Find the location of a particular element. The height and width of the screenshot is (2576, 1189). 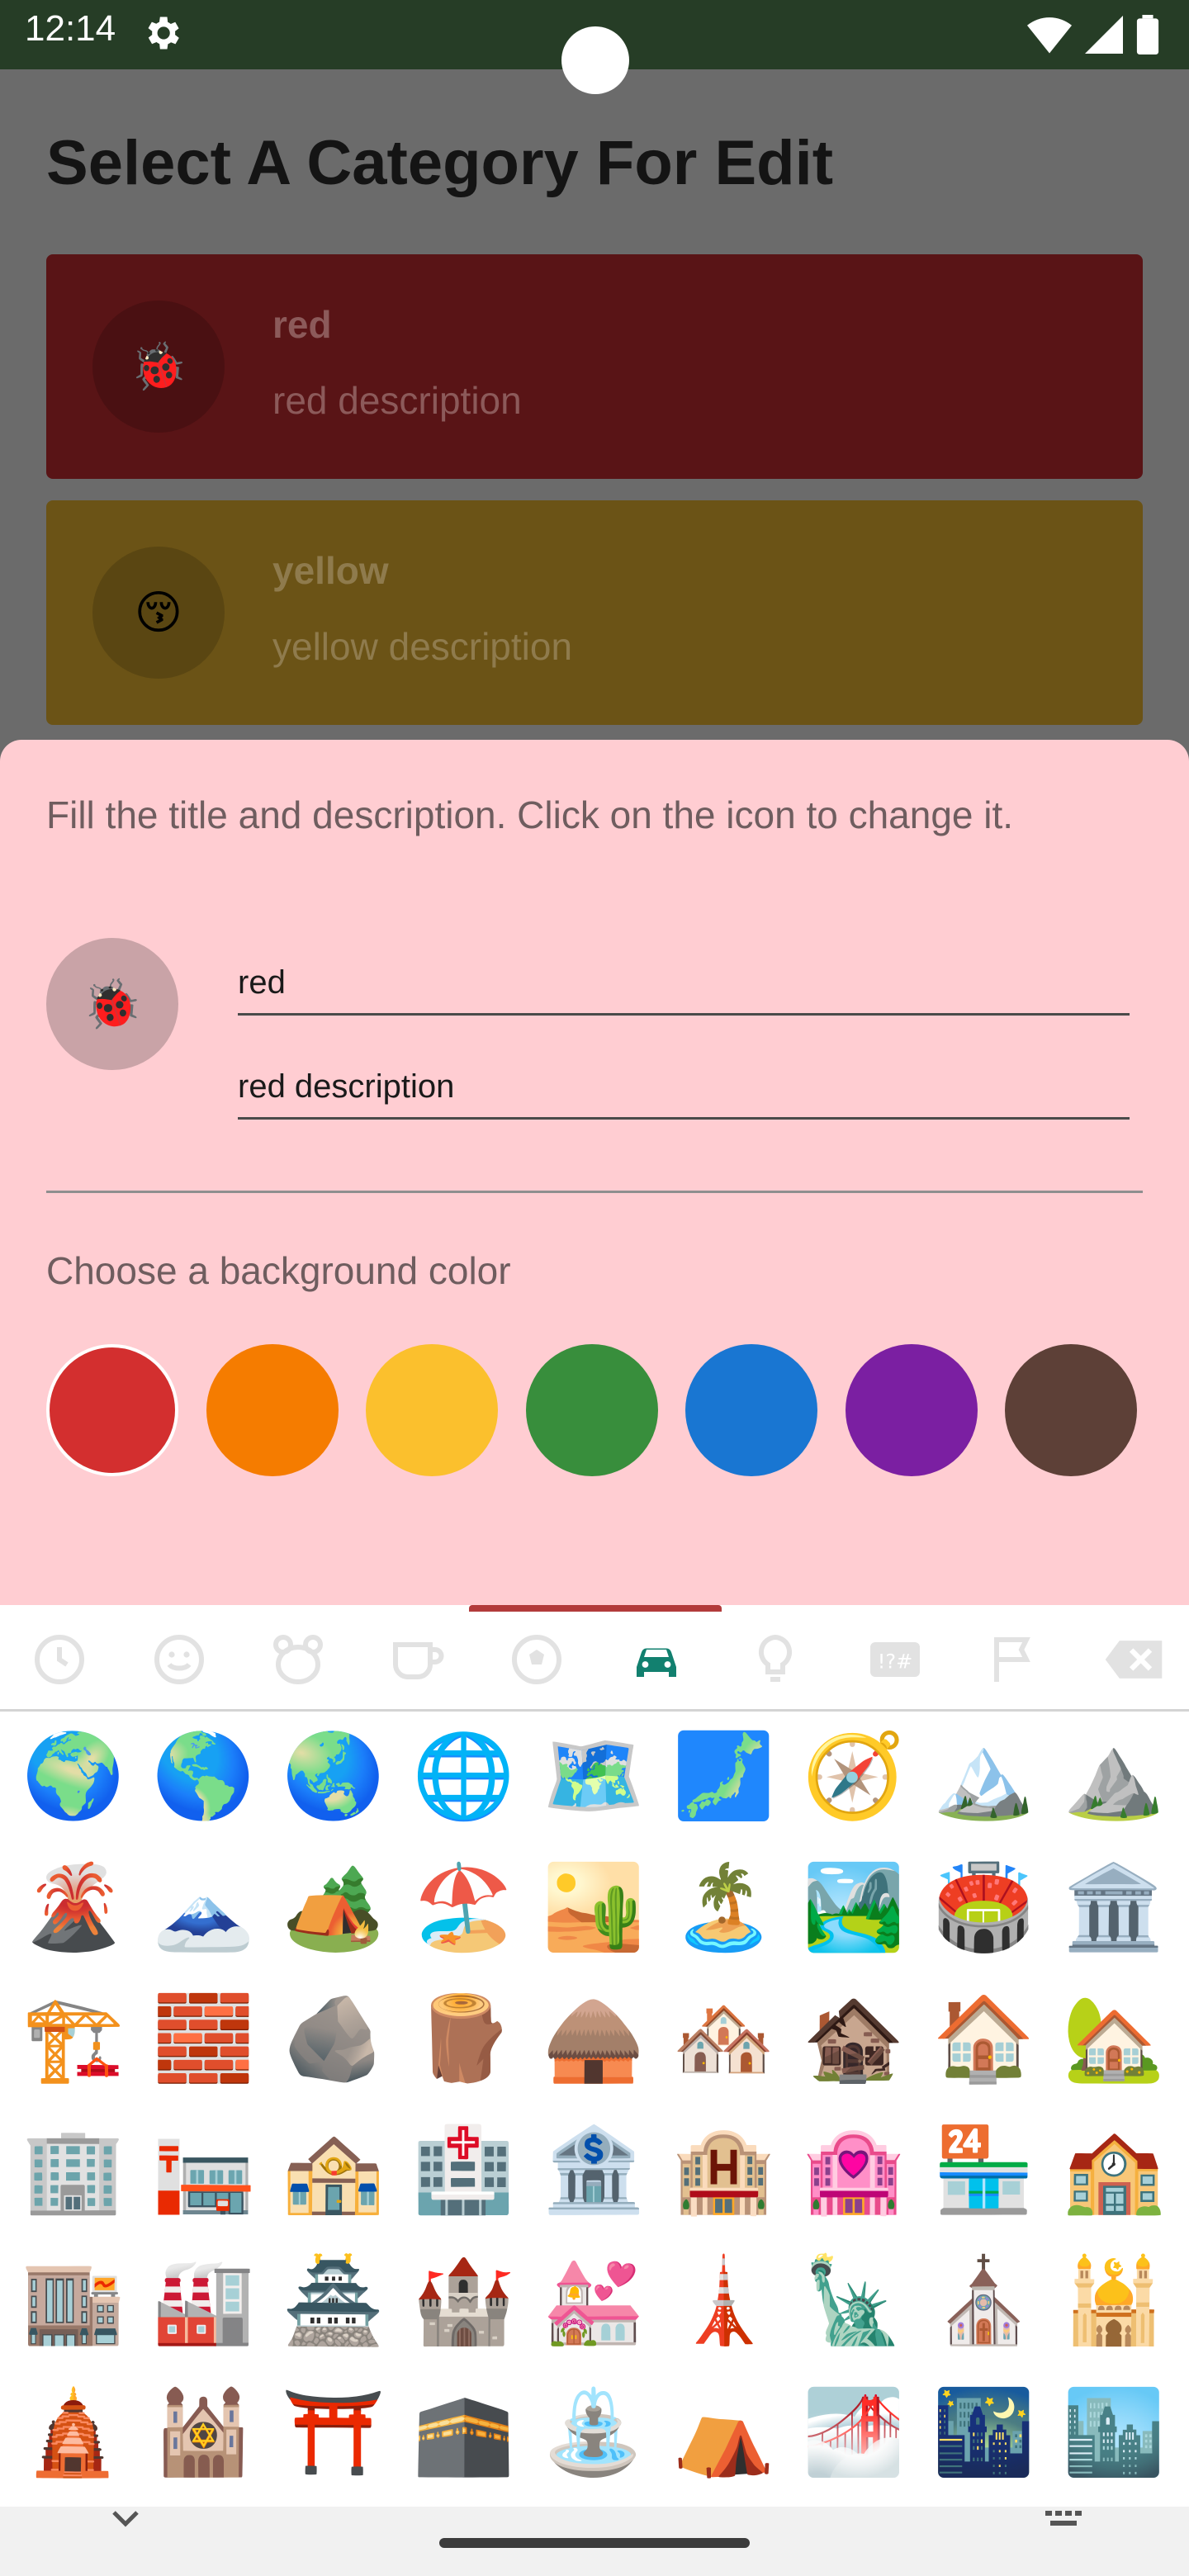

emoji-key: 🏔️ is located at coordinates (984, 1776).